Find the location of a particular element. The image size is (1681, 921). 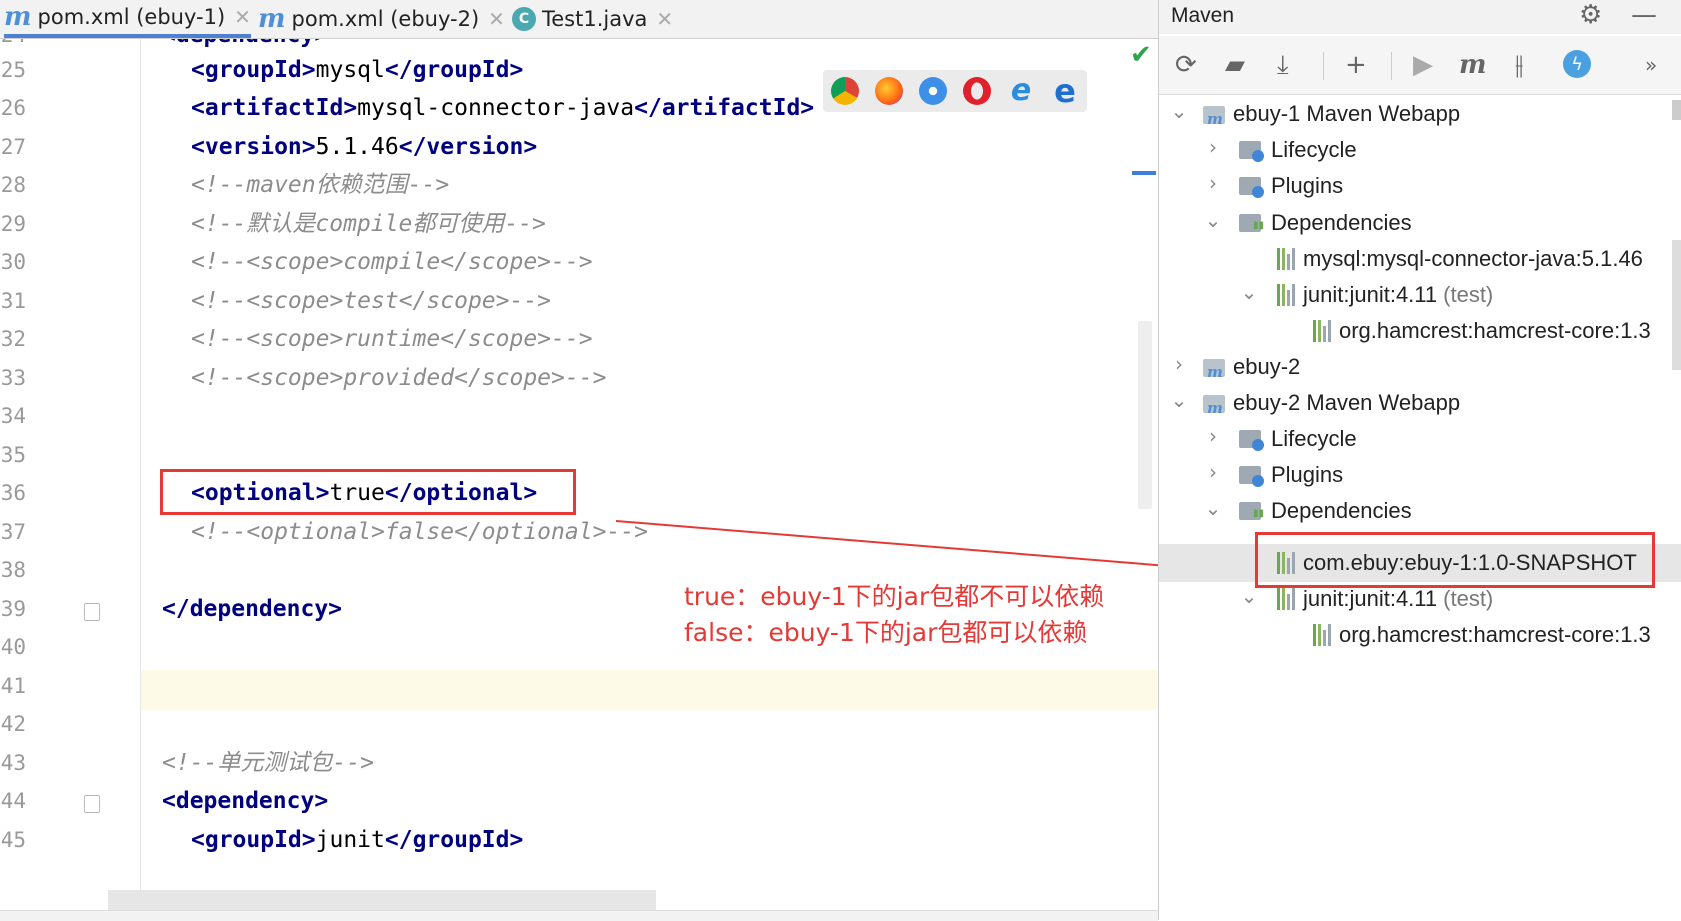

edge-icon: e is located at coordinates (1065, 91).